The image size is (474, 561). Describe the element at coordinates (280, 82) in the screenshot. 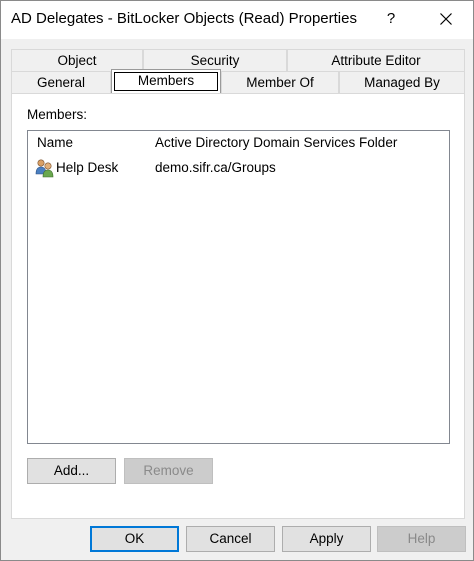

I see `tab-member-of: Member Of` at that location.